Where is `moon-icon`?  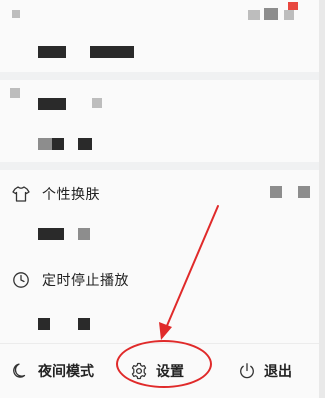
moon-icon is located at coordinates (21, 371).